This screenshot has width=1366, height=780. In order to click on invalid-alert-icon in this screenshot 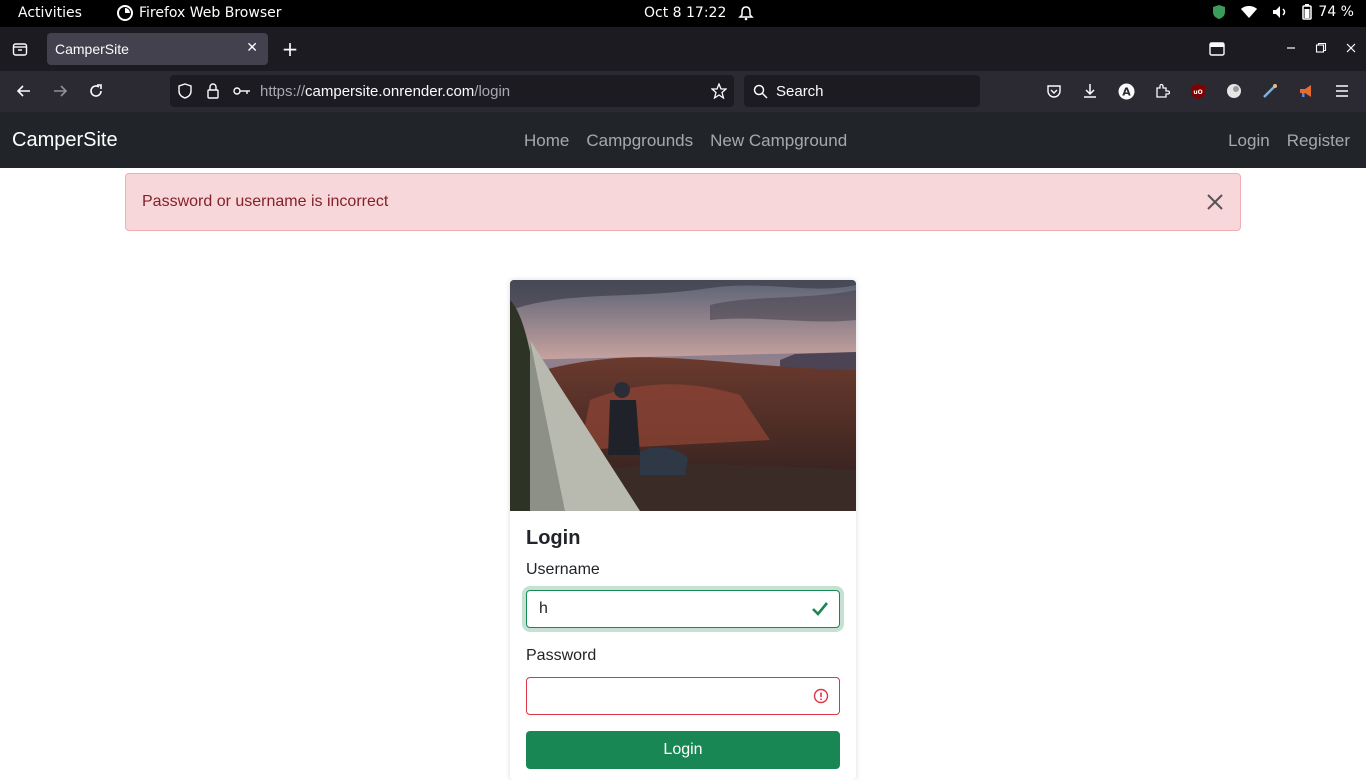, I will do `click(821, 698)`.